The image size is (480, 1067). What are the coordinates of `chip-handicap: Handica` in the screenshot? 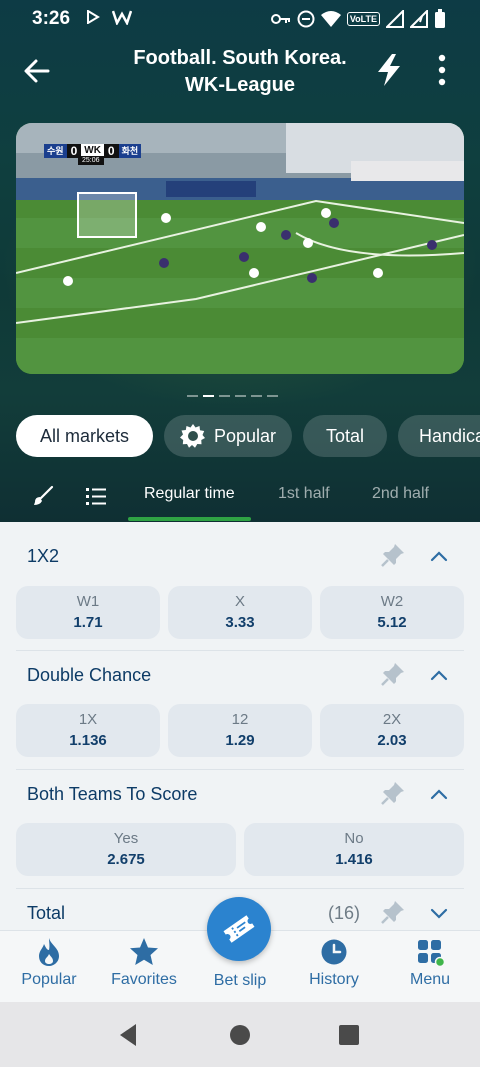 It's located at (439, 436).